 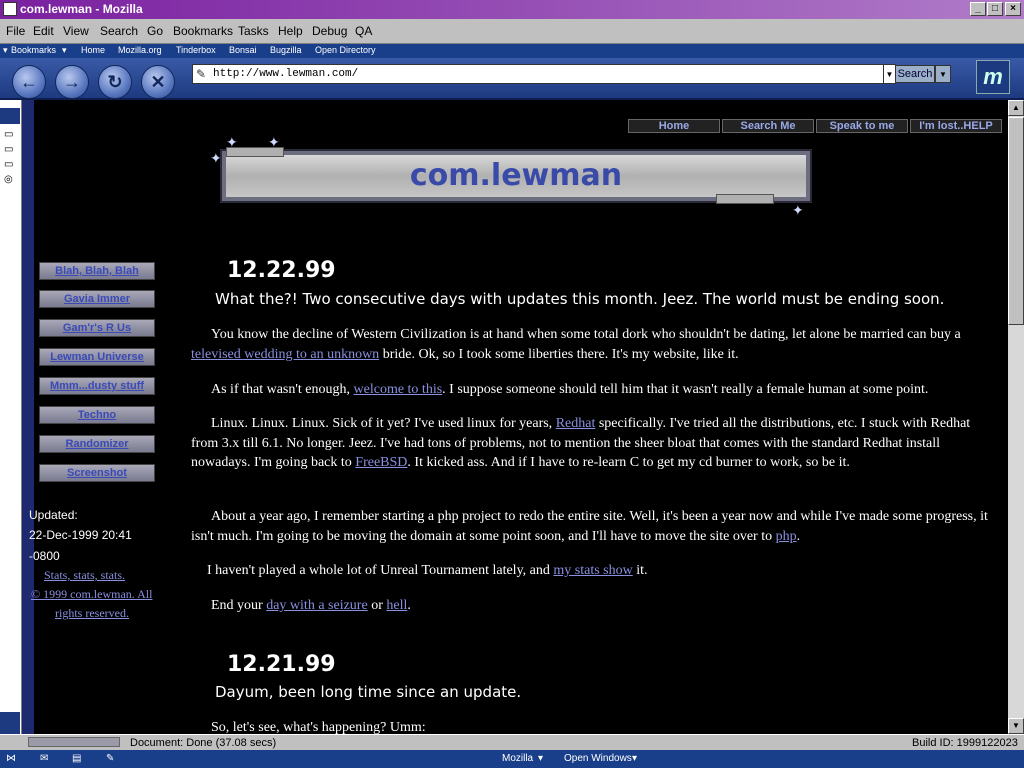 What do you see at coordinates (993, 77) in the screenshot?
I see `mozilla-throbber-icon: m` at bounding box center [993, 77].